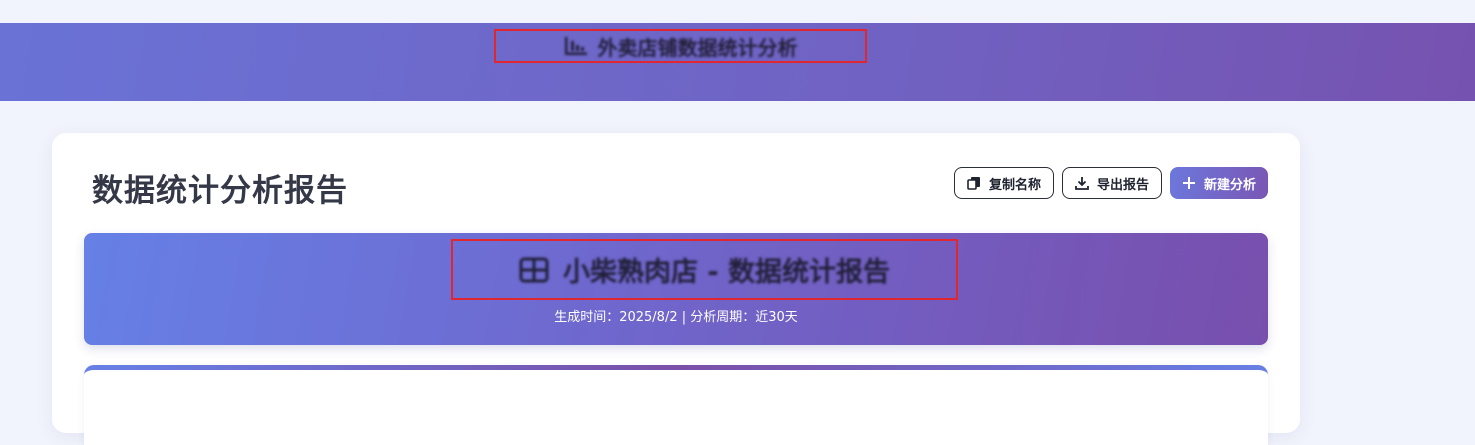 Image resolution: width=1475 pixels, height=445 pixels. Describe the element at coordinates (676, 317) in the screenshot. I see `banner-subtitle: 生成时间：2025/8/2 | 分析周期：近30天` at that location.